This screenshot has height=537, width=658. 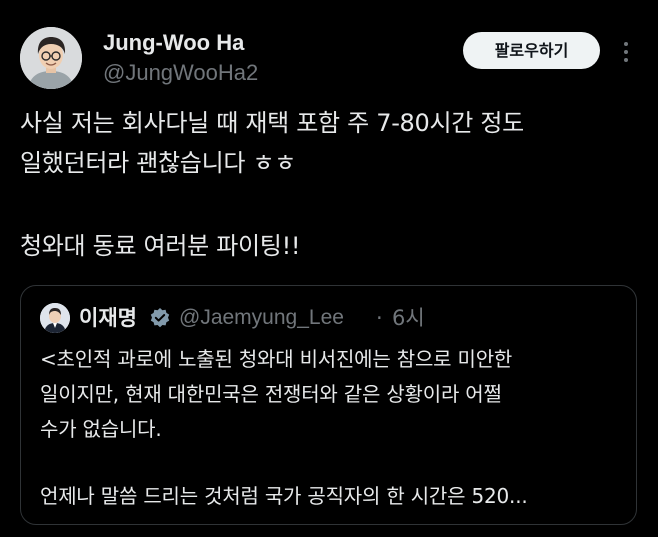 What do you see at coordinates (158, 163) in the screenshot?
I see `tweet-text-line: 일했던터라 괜찮습니다 ㅎㅎ` at bounding box center [158, 163].